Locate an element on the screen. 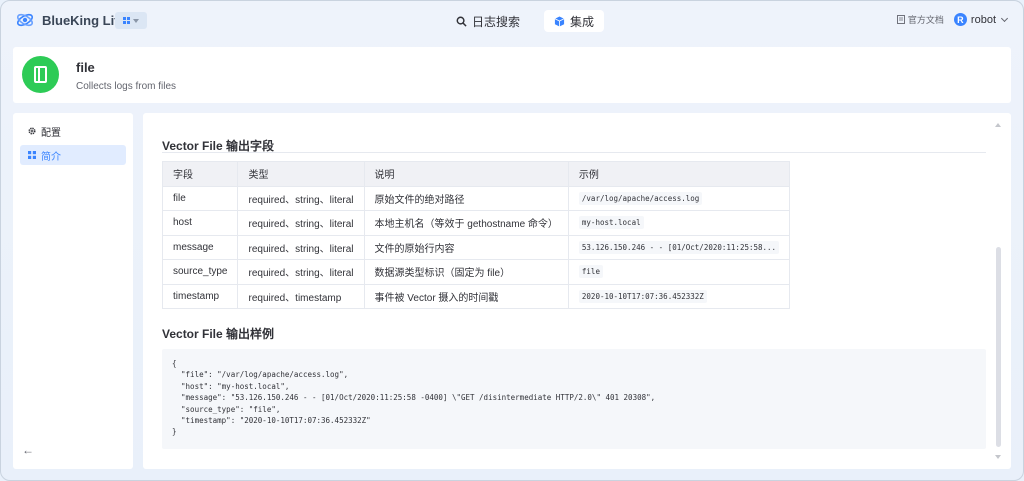 This screenshot has height=481, width=1024. document-icon is located at coordinates (900, 19).